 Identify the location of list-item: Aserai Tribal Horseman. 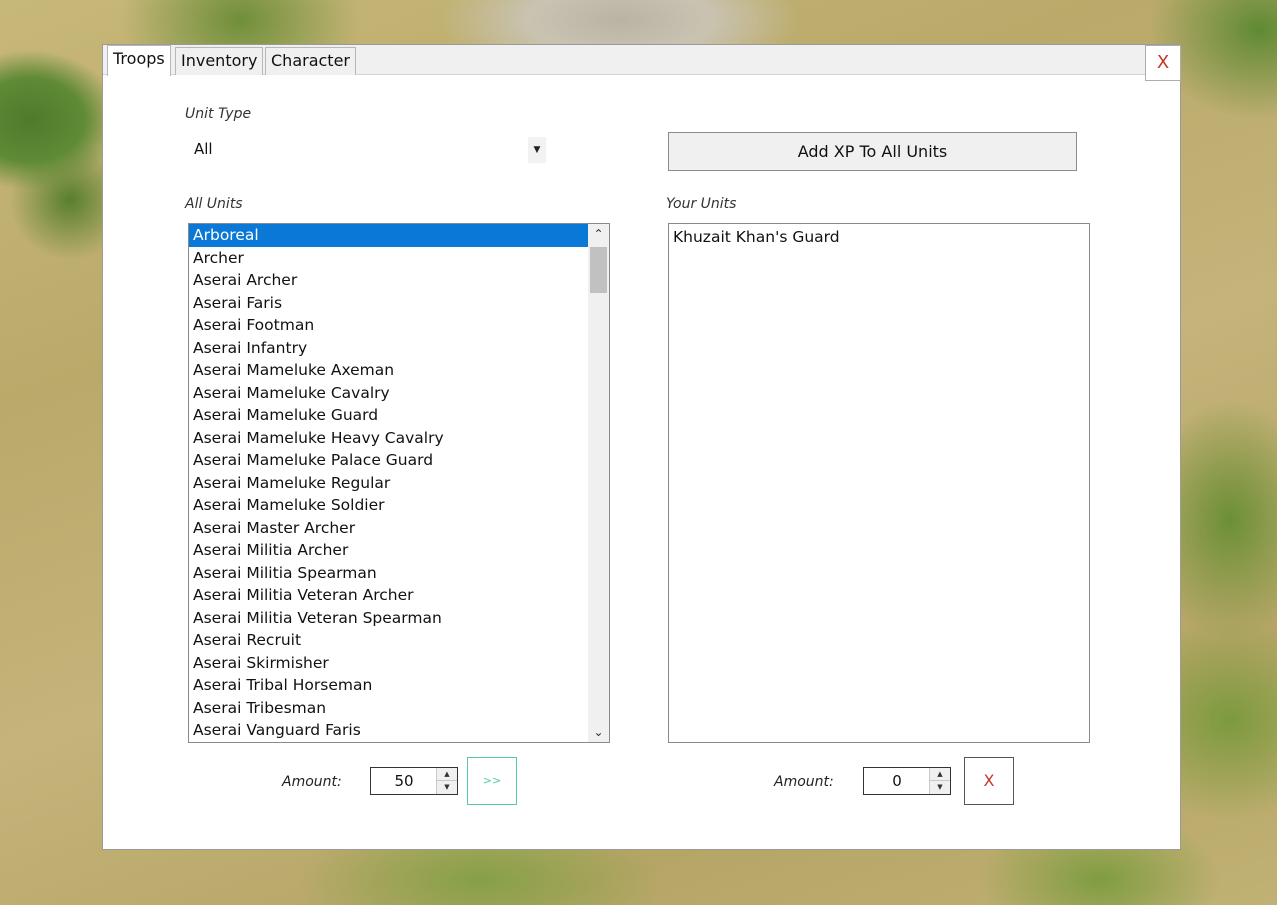
(388, 685).